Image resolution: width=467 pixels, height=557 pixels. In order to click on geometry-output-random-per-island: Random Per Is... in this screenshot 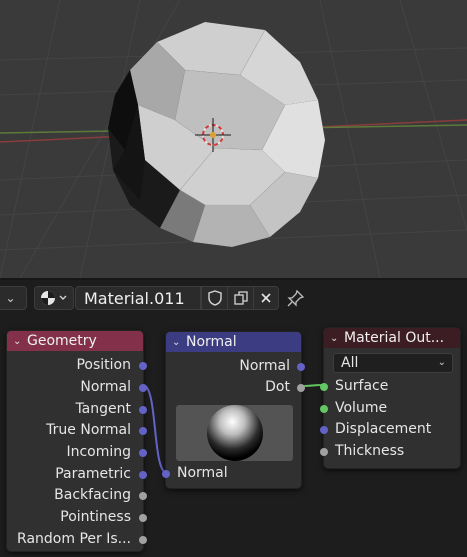, I will do `click(74, 539)`.